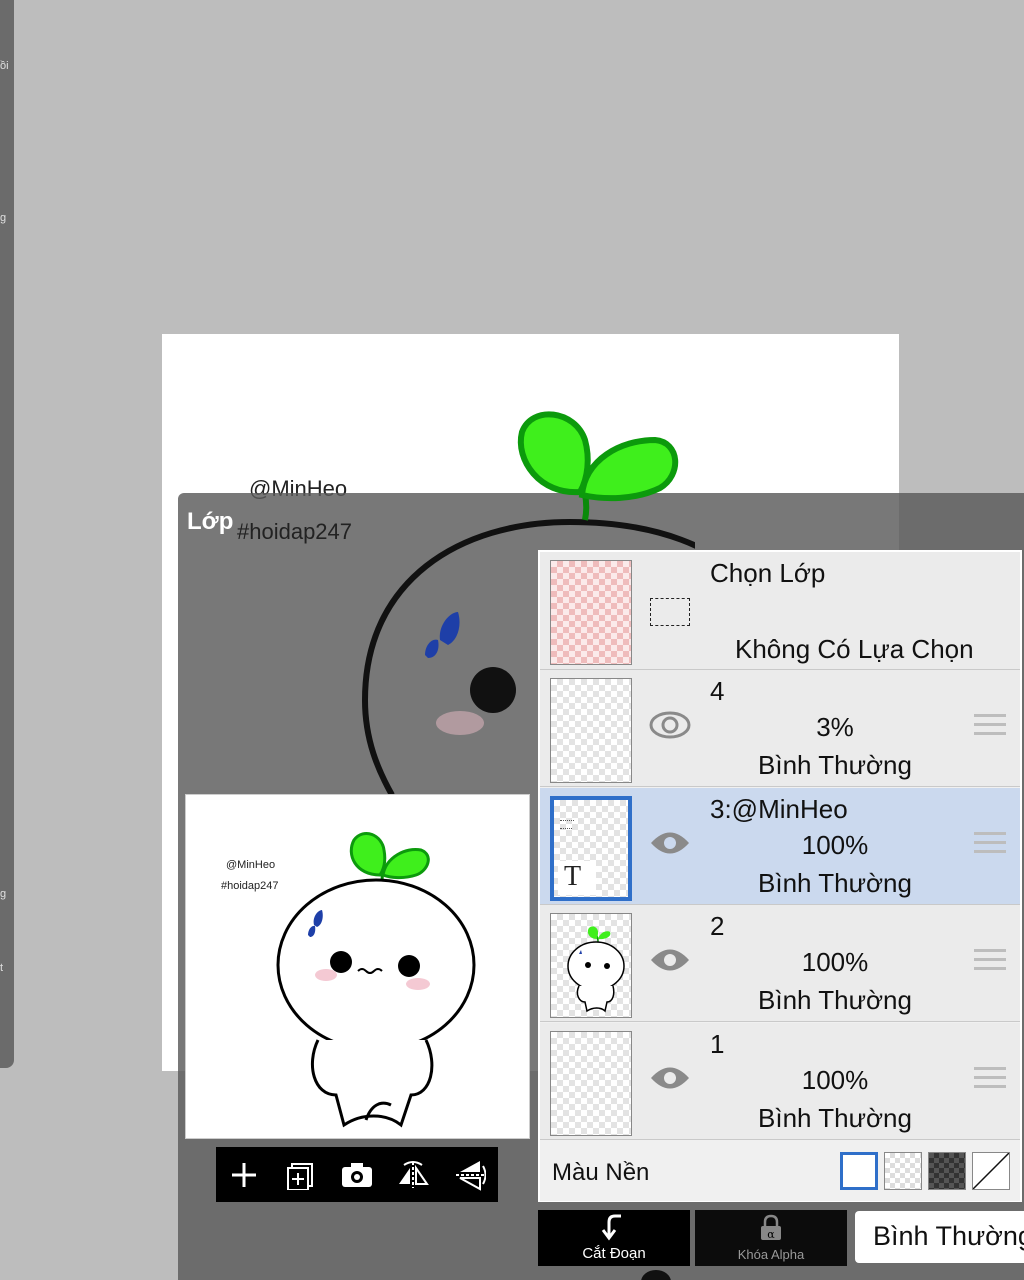 This screenshot has width=1024, height=1280. What do you see at coordinates (991, 1171) in the screenshot?
I see `background-none-swatch` at bounding box center [991, 1171].